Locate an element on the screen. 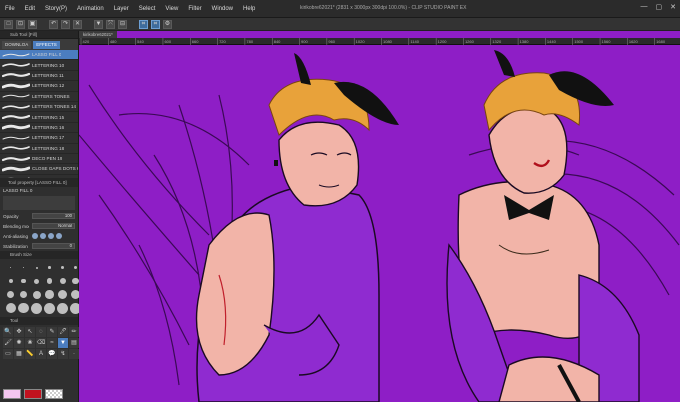 This screenshot has height=402, width=680. eyedropper-icon: ✎ is located at coordinates (52, 332).